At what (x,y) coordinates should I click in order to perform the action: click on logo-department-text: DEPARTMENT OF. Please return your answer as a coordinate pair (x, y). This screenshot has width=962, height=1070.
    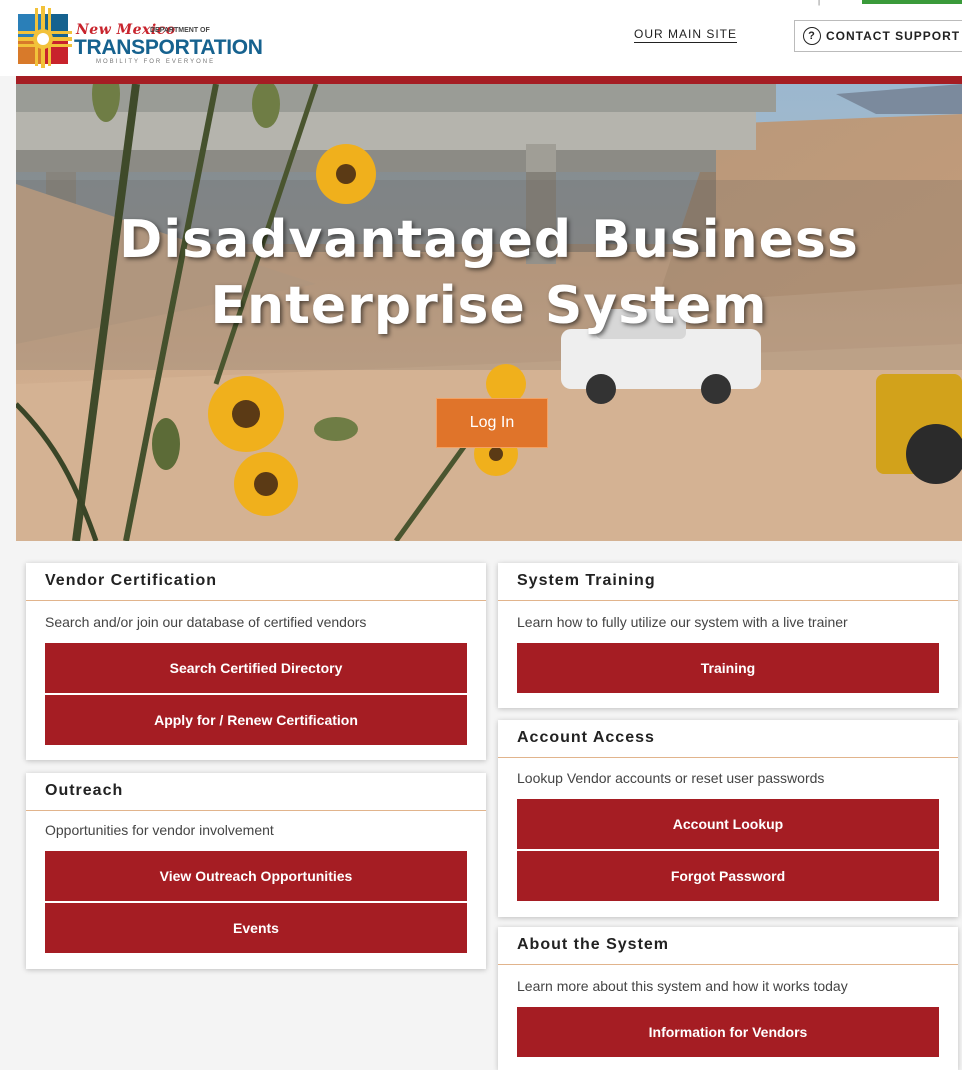
    Looking at the image, I should click on (180, 30).